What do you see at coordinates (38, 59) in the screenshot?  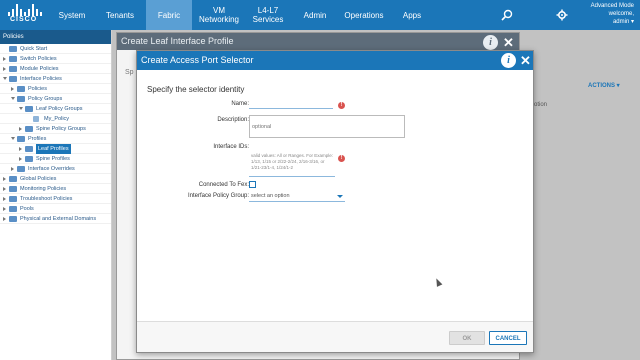 I see `sidebar-item-label: Switch Policies` at bounding box center [38, 59].